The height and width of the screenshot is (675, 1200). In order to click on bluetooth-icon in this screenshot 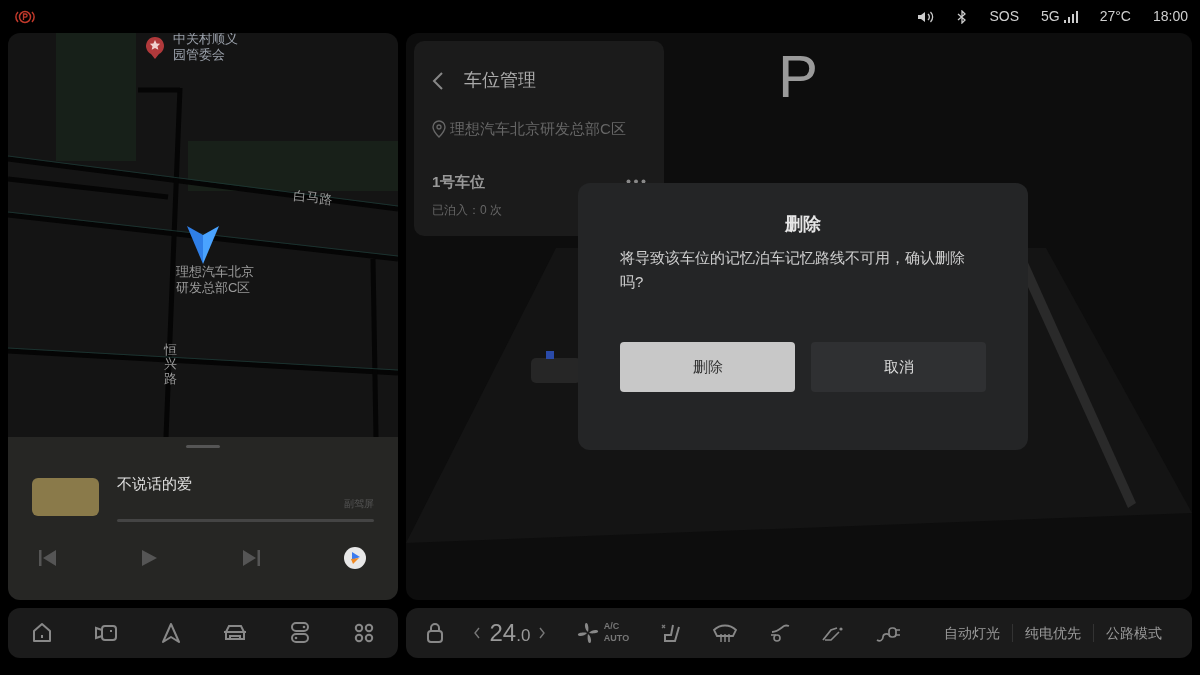, I will do `click(962, 16)`.